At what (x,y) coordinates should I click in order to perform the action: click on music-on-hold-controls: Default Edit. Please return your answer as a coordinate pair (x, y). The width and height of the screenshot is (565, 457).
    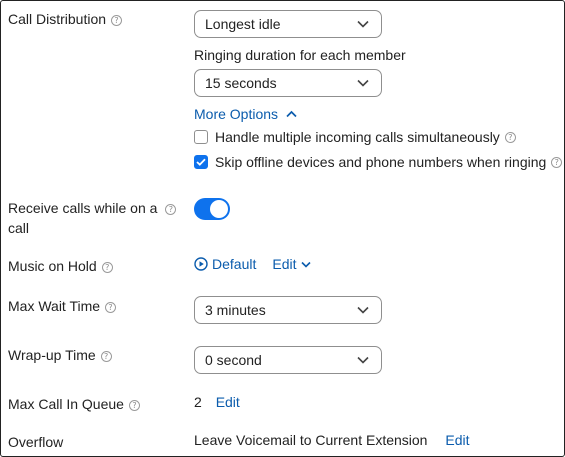
    Looking at the image, I should click on (253, 264).